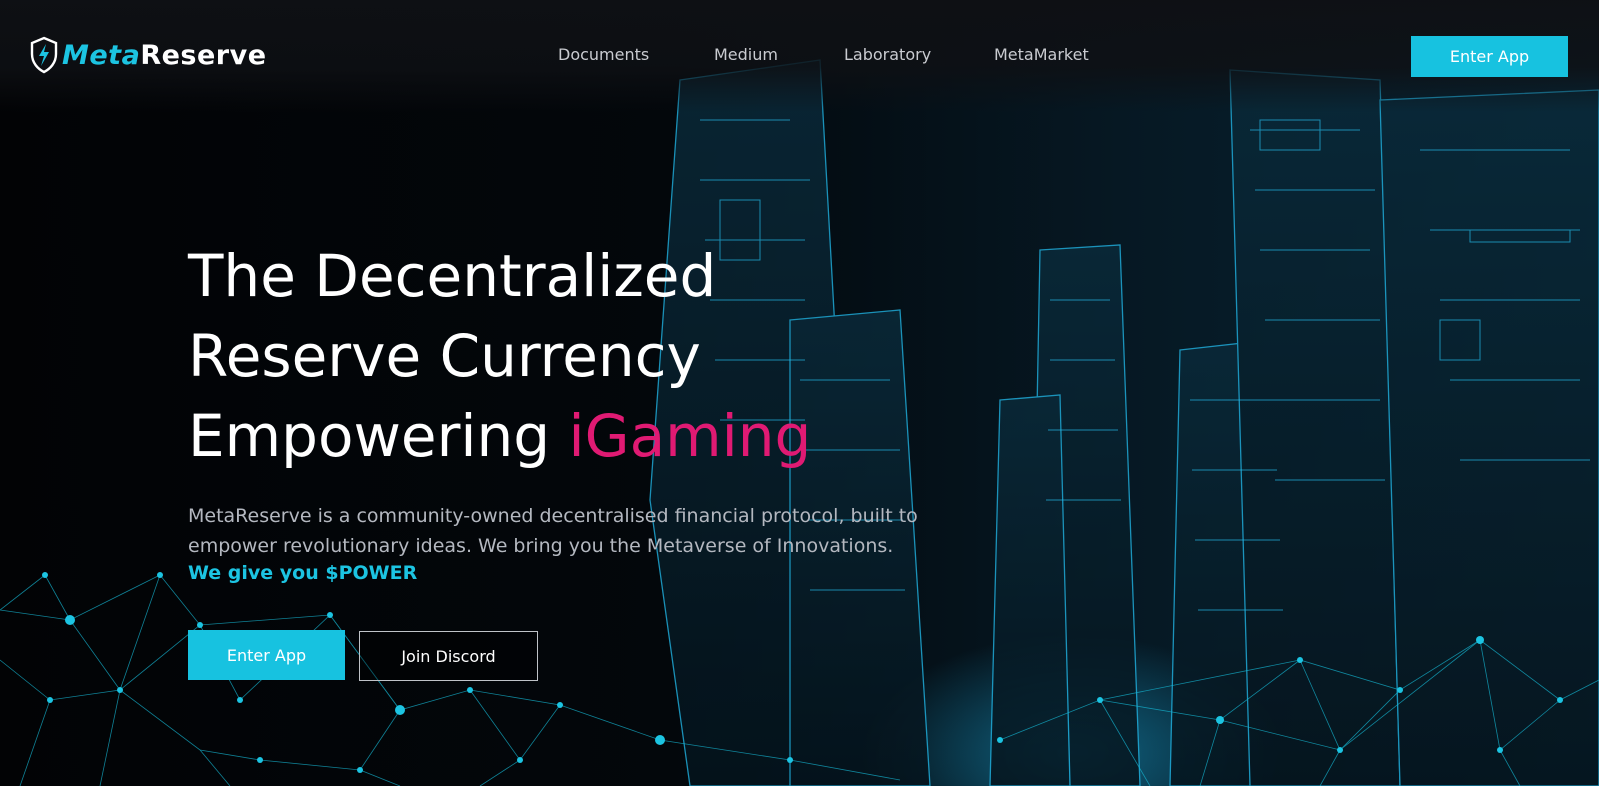  Describe the element at coordinates (448, 656) in the screenshot. I see `join-discord-button: Join Discord` at that location.